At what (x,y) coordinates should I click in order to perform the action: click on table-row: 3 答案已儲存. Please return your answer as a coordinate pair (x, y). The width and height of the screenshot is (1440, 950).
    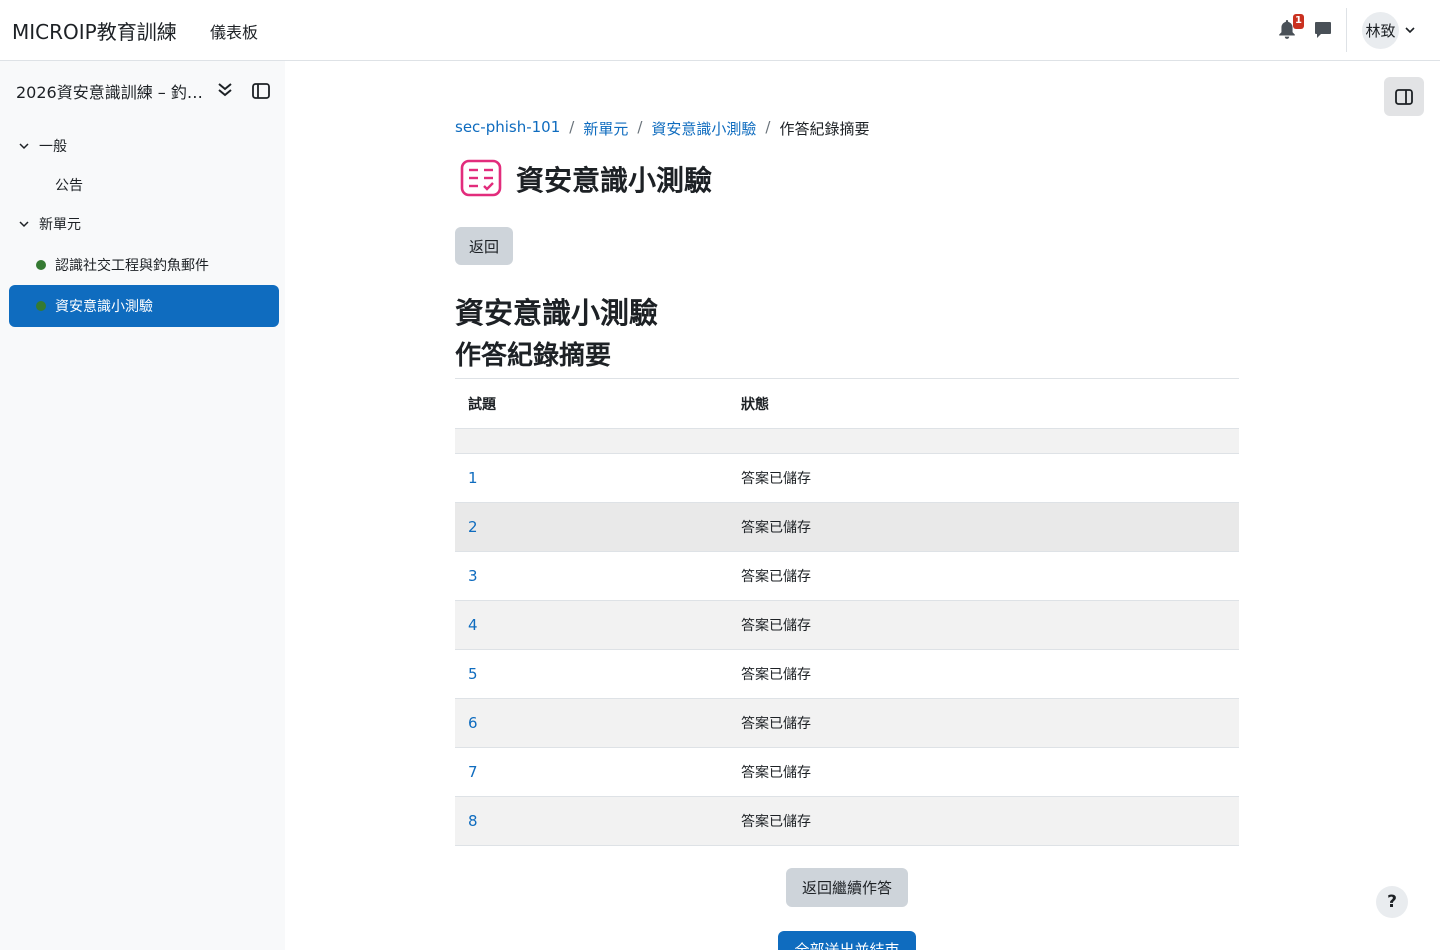
    Looking at the image, I should click on (847, 576).